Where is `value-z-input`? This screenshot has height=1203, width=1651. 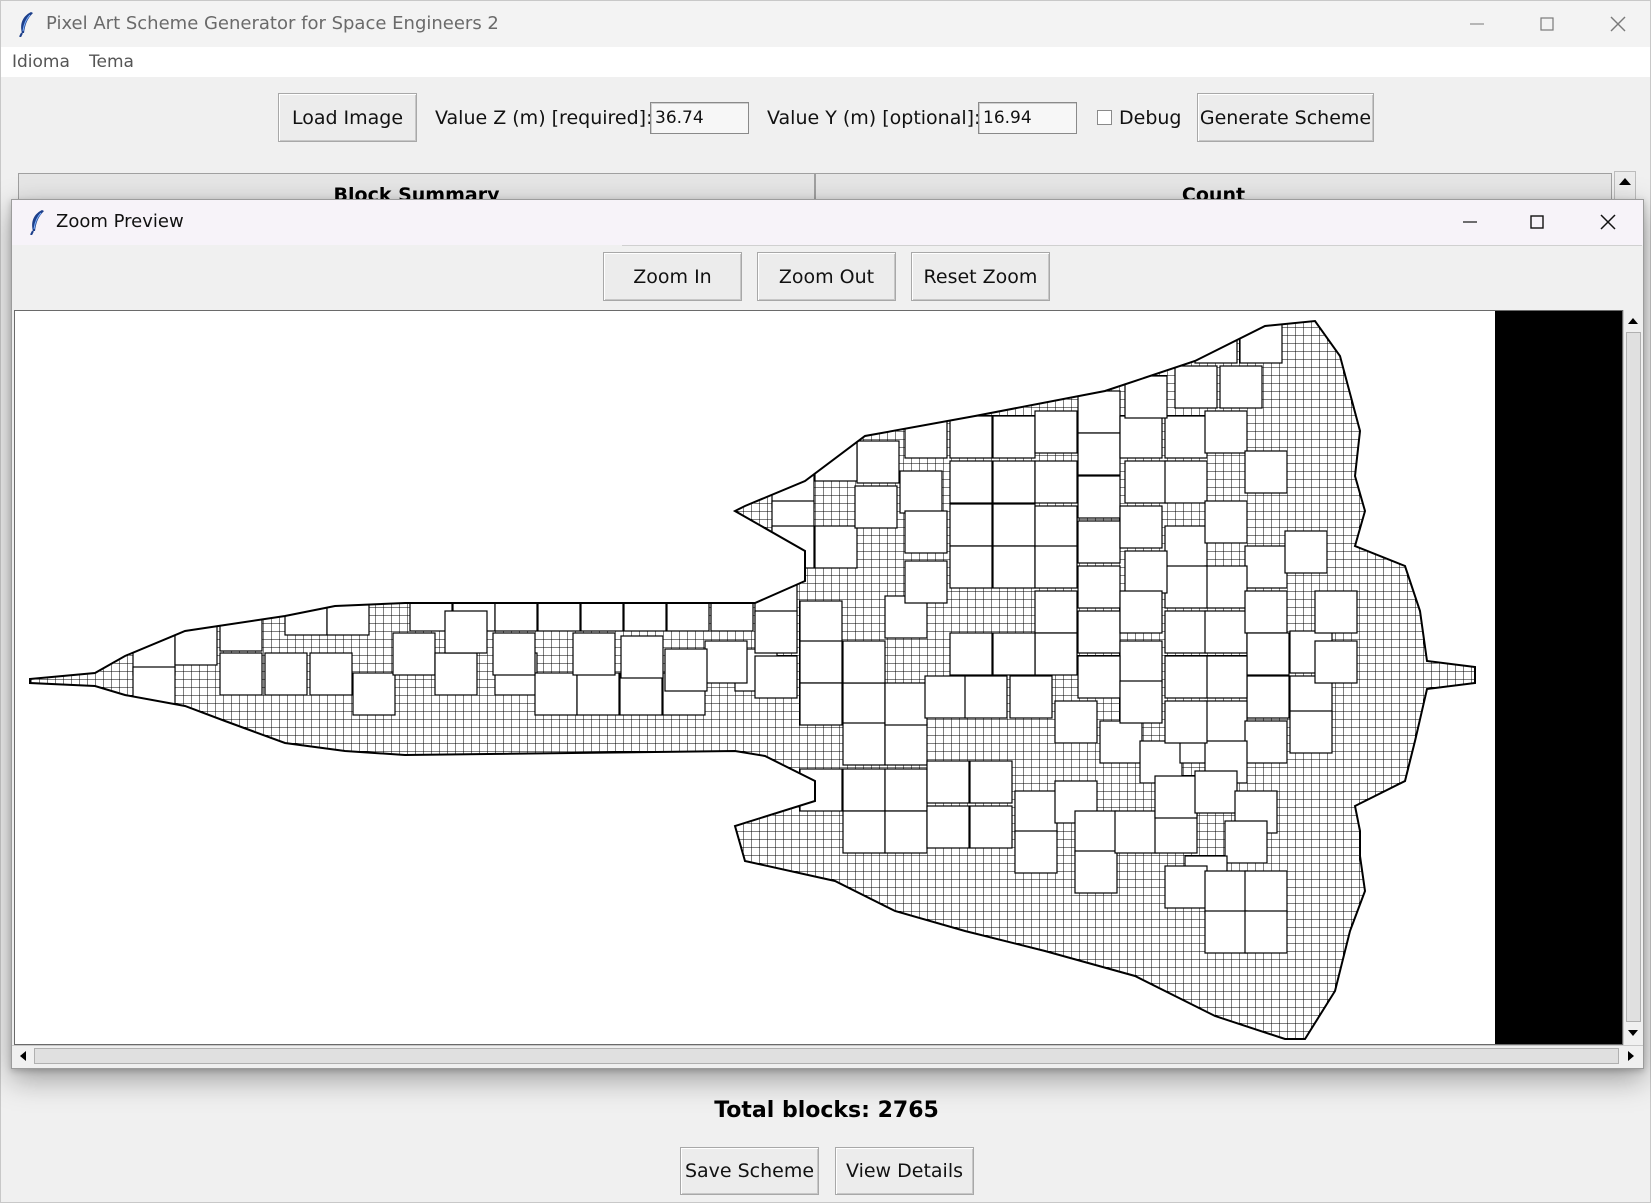
value-z-input is located at coordinates (699, 118).